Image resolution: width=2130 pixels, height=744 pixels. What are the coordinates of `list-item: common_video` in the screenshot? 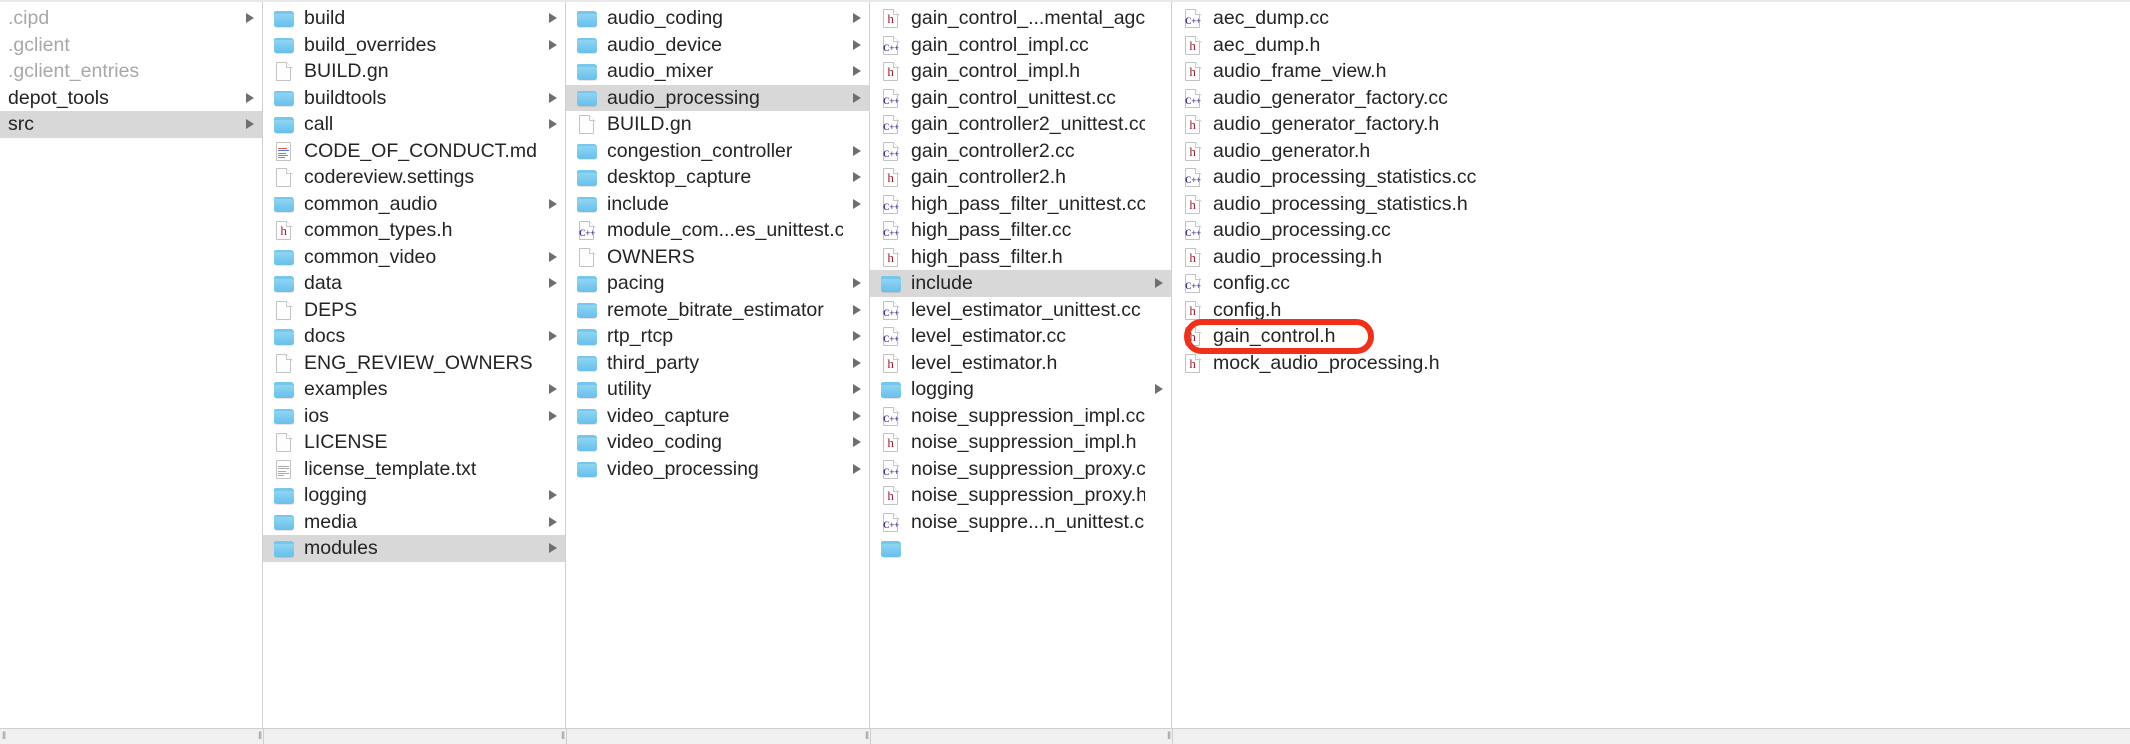 It's located at (414, 257).